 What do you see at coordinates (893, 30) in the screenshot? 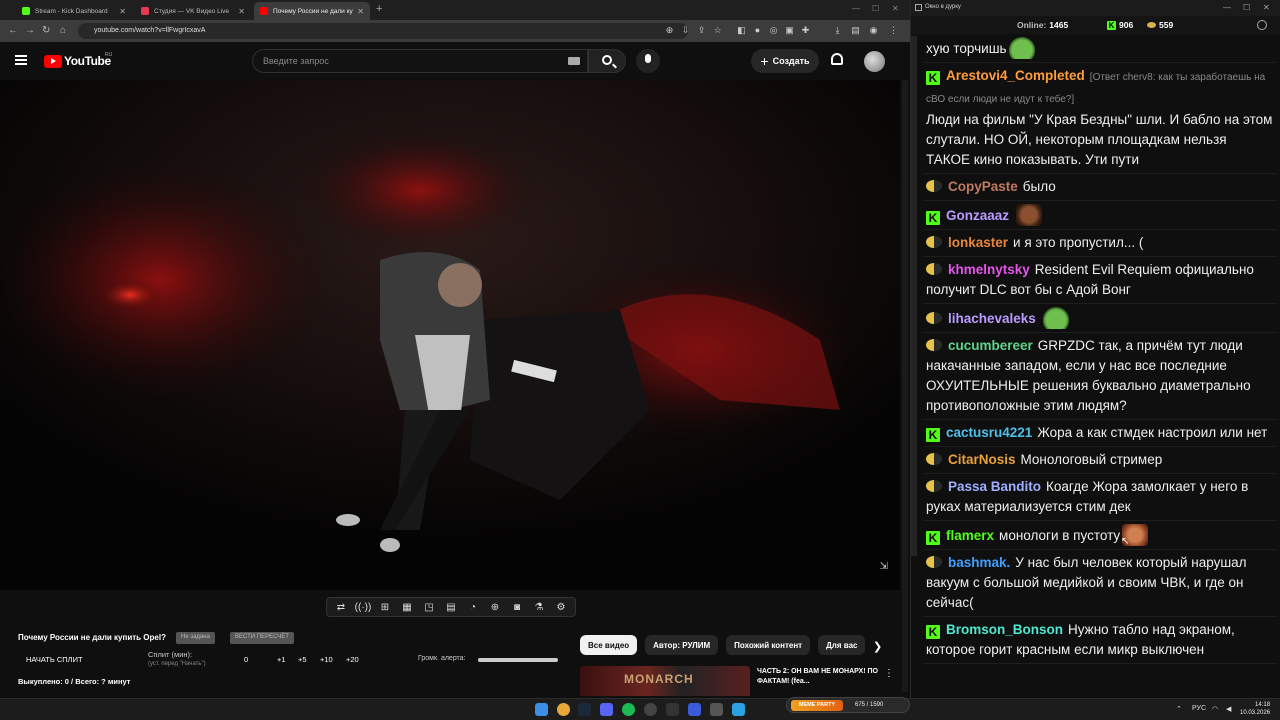
I see `menu-dots-icon: ⋮` at bounding box center [893, 30].